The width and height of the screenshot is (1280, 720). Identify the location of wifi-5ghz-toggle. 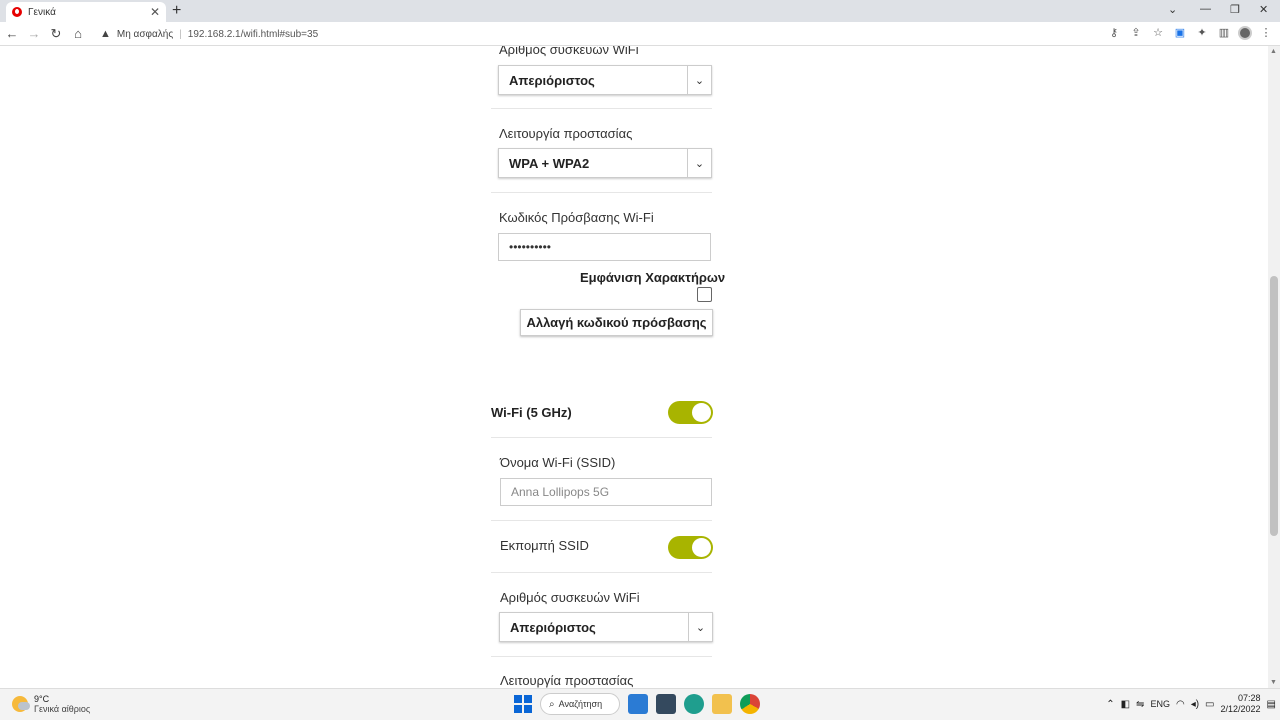
(690, 412).